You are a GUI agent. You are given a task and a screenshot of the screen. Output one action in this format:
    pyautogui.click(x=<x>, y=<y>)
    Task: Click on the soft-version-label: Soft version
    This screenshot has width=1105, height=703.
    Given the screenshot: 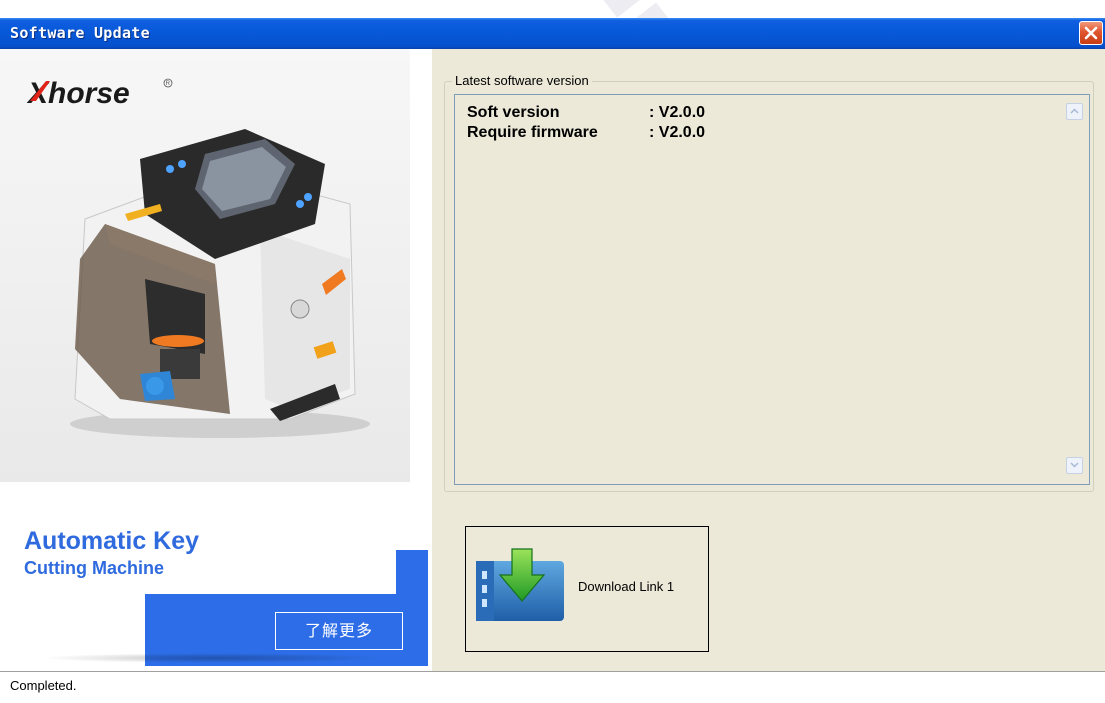 What is the action you would take?
    pyautogui.click(x=513, y=112)
    